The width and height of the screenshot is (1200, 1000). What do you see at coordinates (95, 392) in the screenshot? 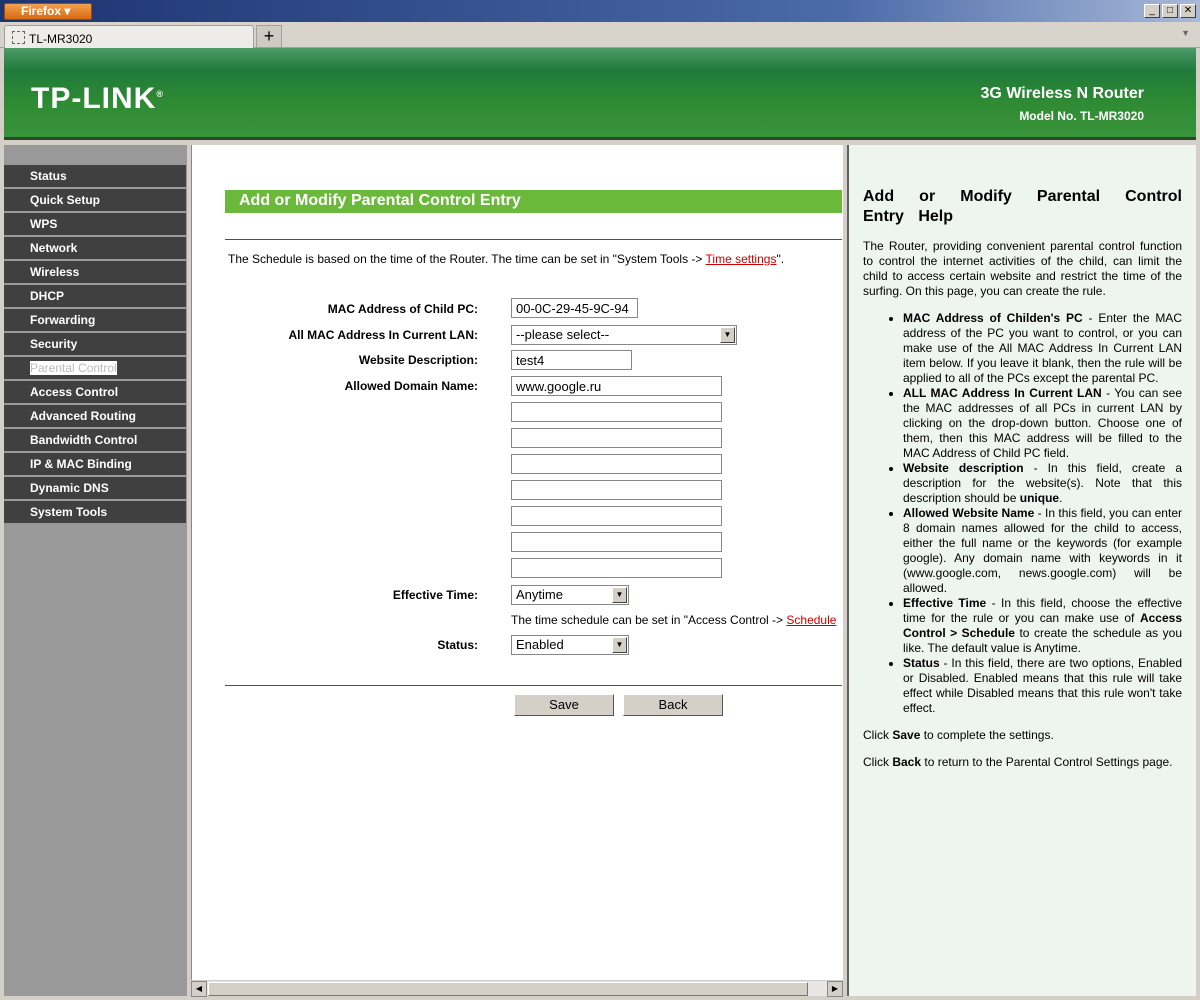
I see `sidebar-item-access-control: Access Control` at bounding box center [95, 392].